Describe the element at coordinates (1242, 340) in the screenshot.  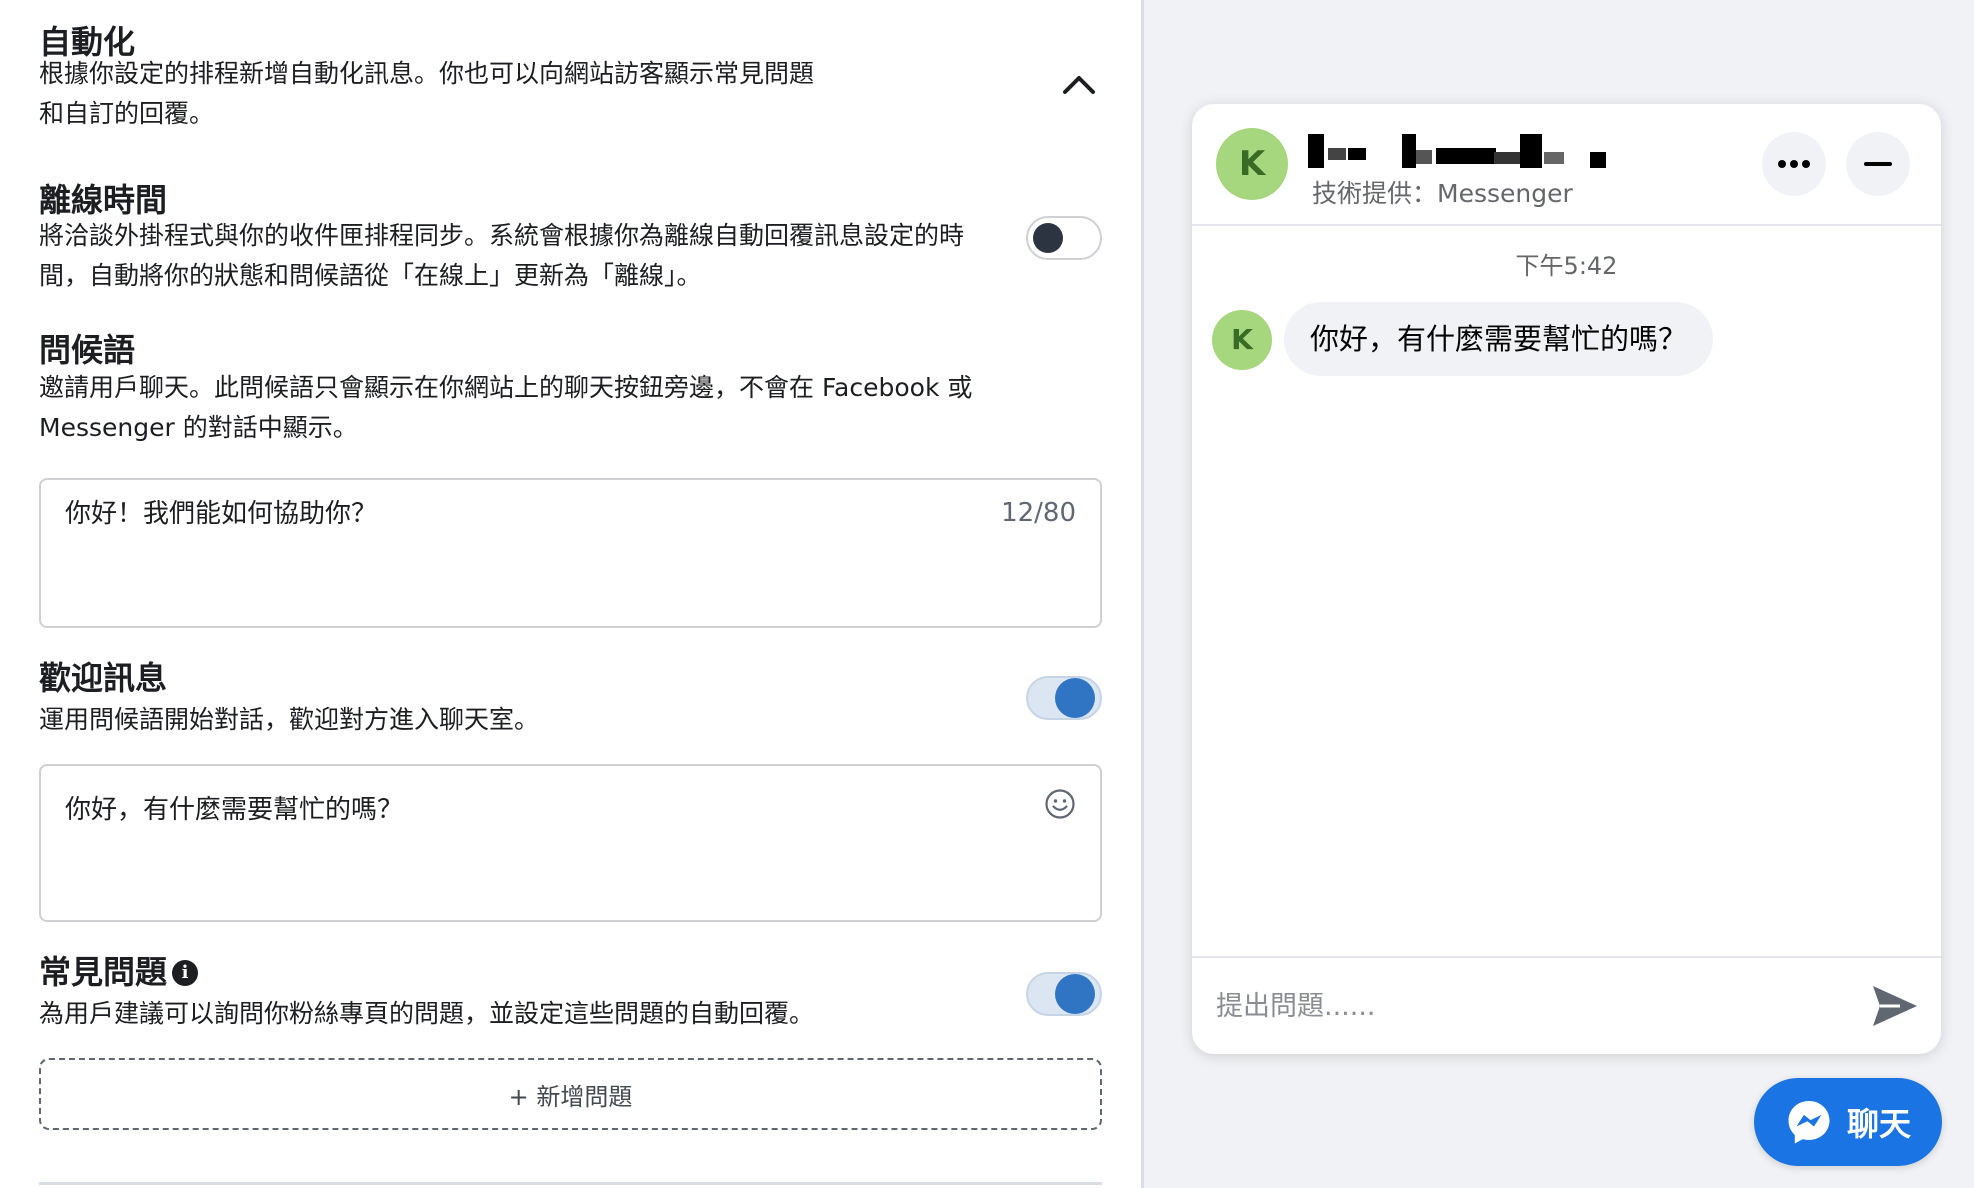
I see `message-avatar: K` at that location.